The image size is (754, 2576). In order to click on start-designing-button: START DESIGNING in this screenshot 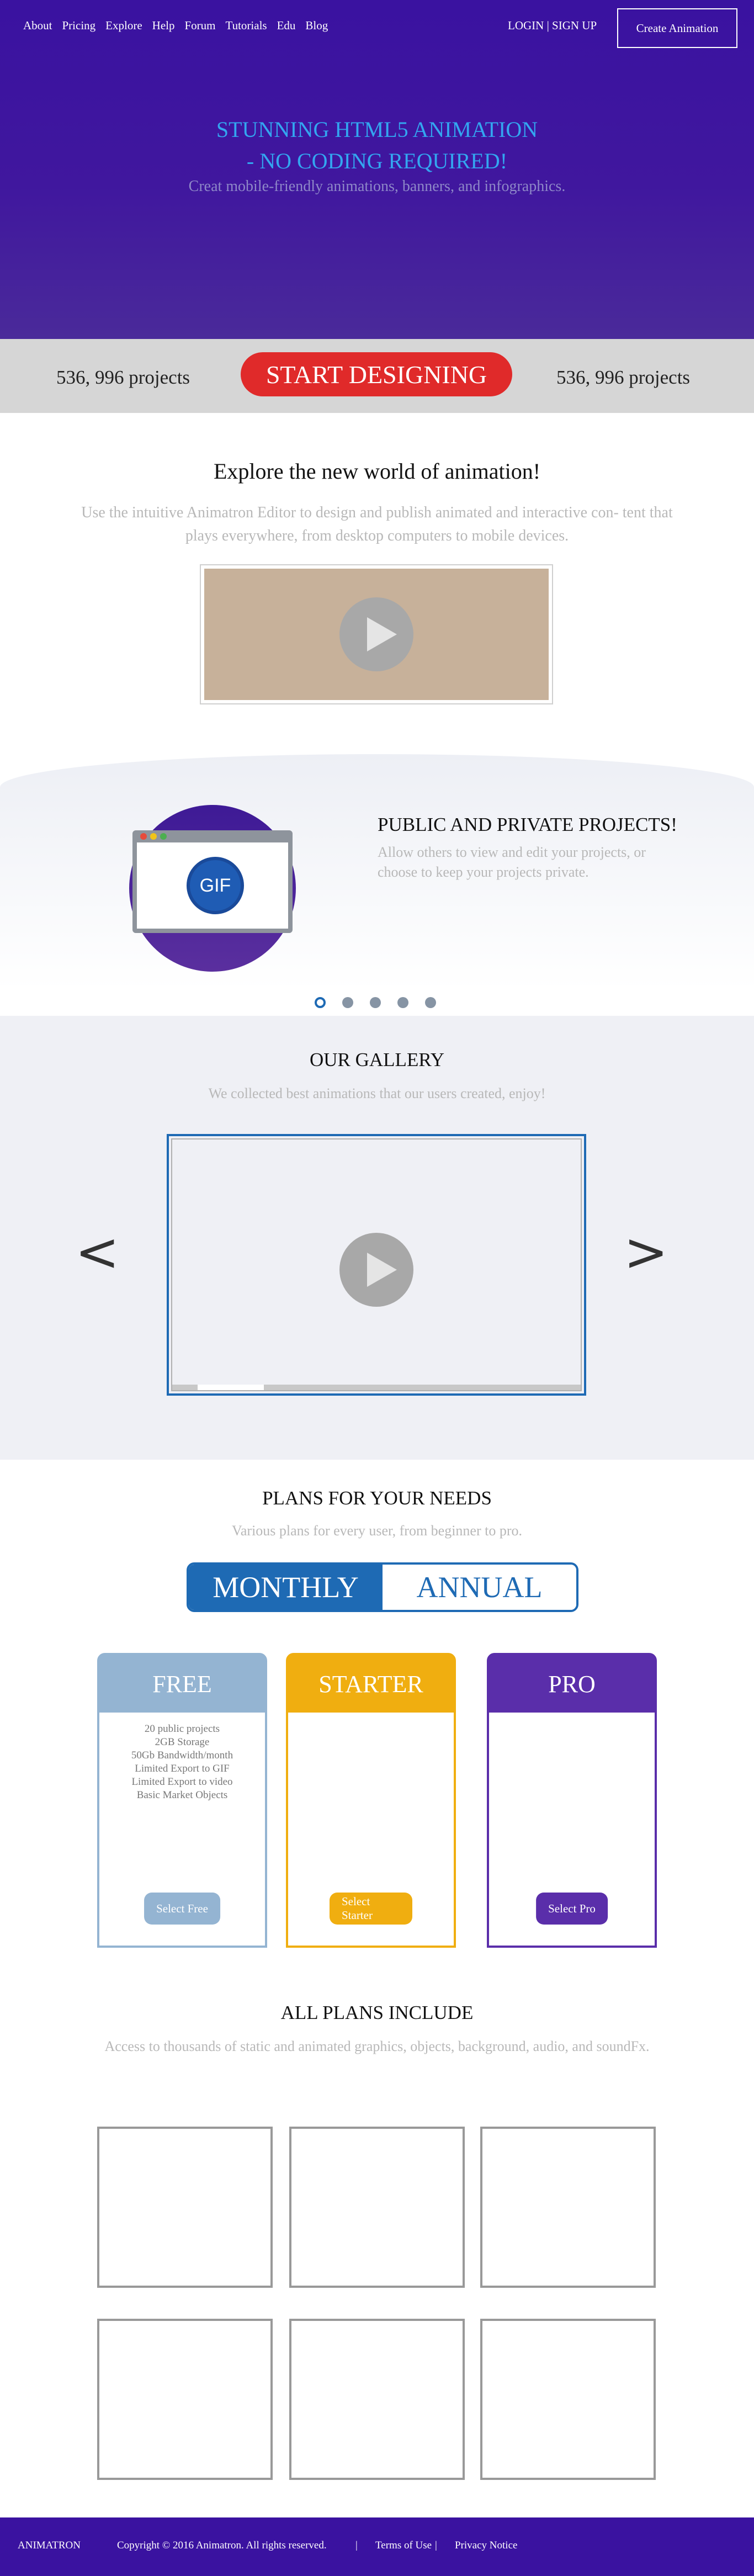, I will do `click(377, 374)`.